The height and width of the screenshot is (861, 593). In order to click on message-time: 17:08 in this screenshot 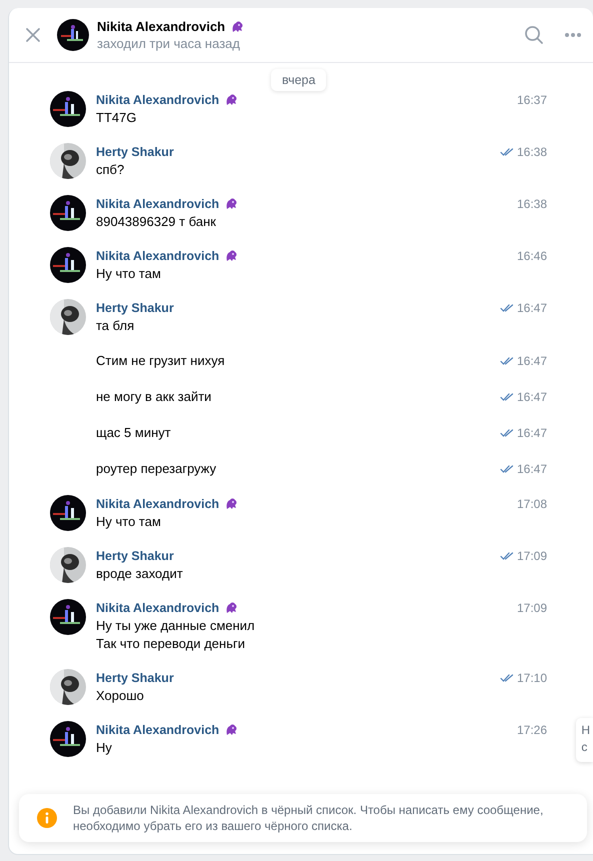, I will do `click(531, 504)`.